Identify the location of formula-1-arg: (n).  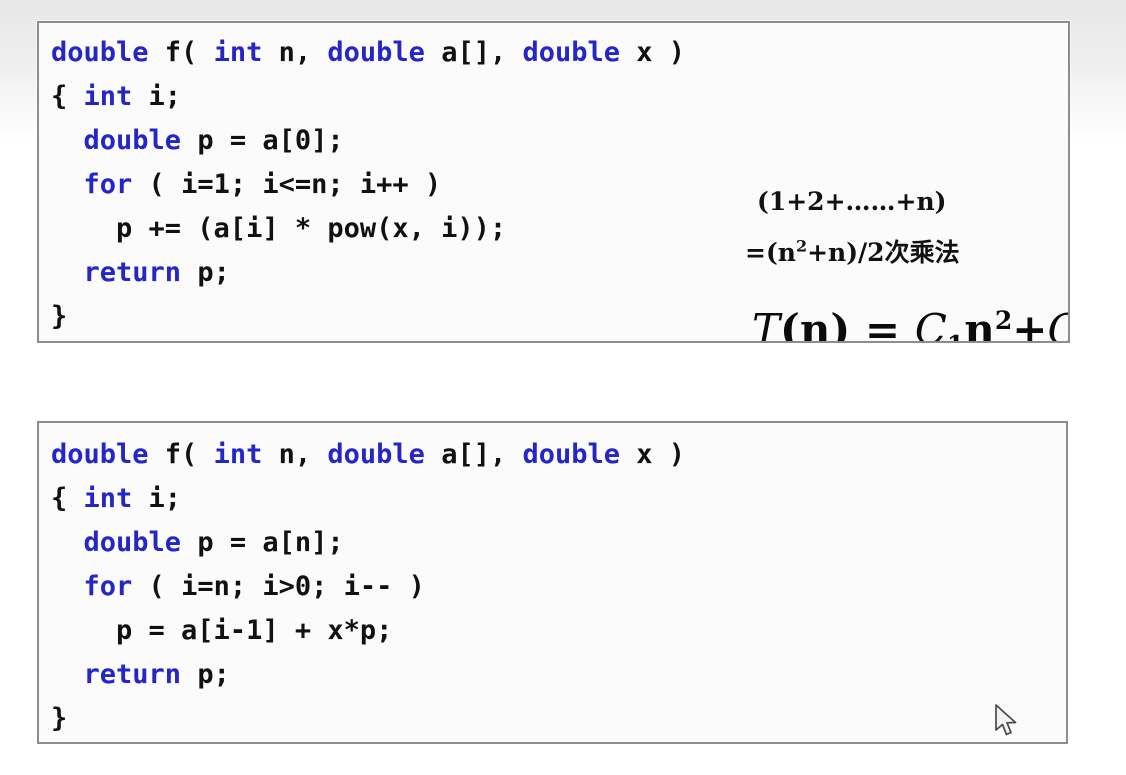
(815, 324).